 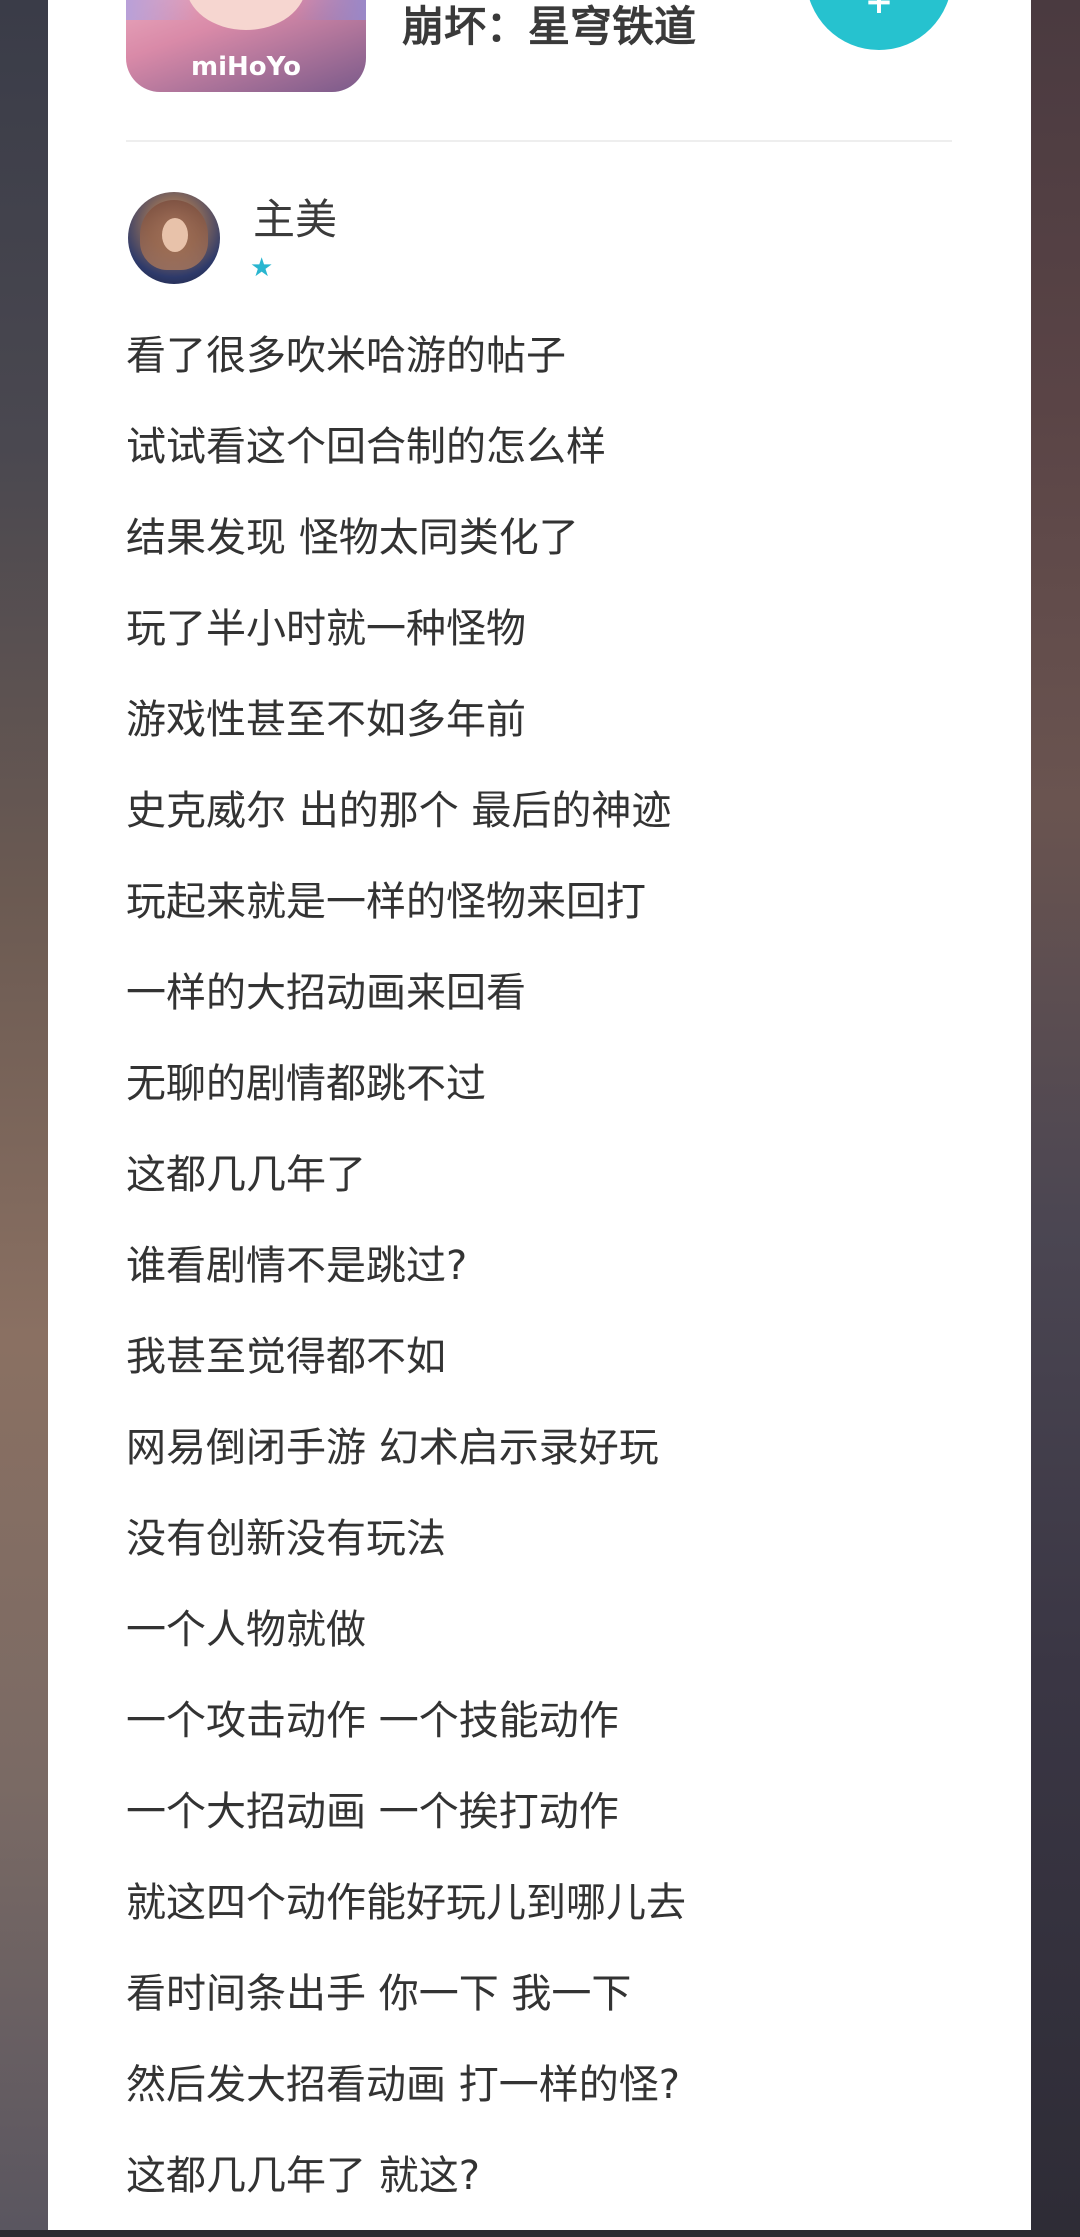 I want to click on post-line: 网易倒闭手游 幻术启示录好玩, so click(x=392, y=1448).